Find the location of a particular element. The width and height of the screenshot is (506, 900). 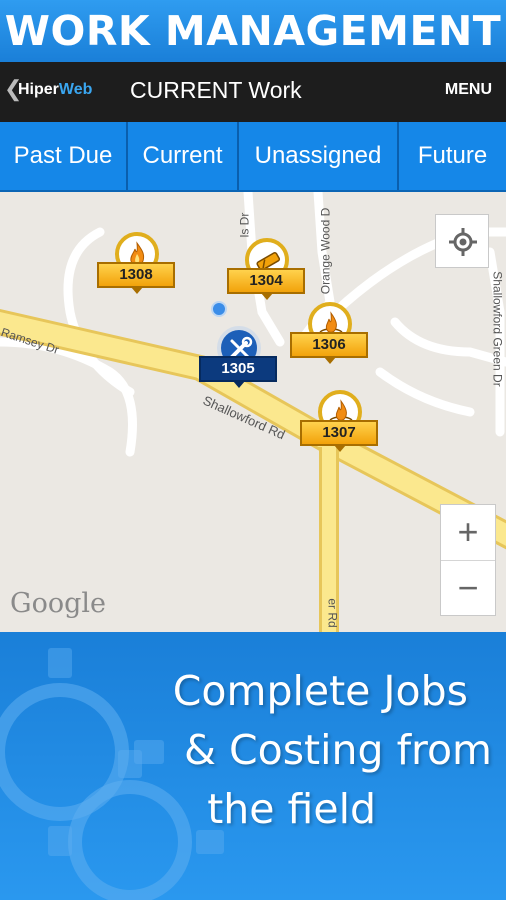

job-marker-1308: 1308 is located at coordinates (137, 264).